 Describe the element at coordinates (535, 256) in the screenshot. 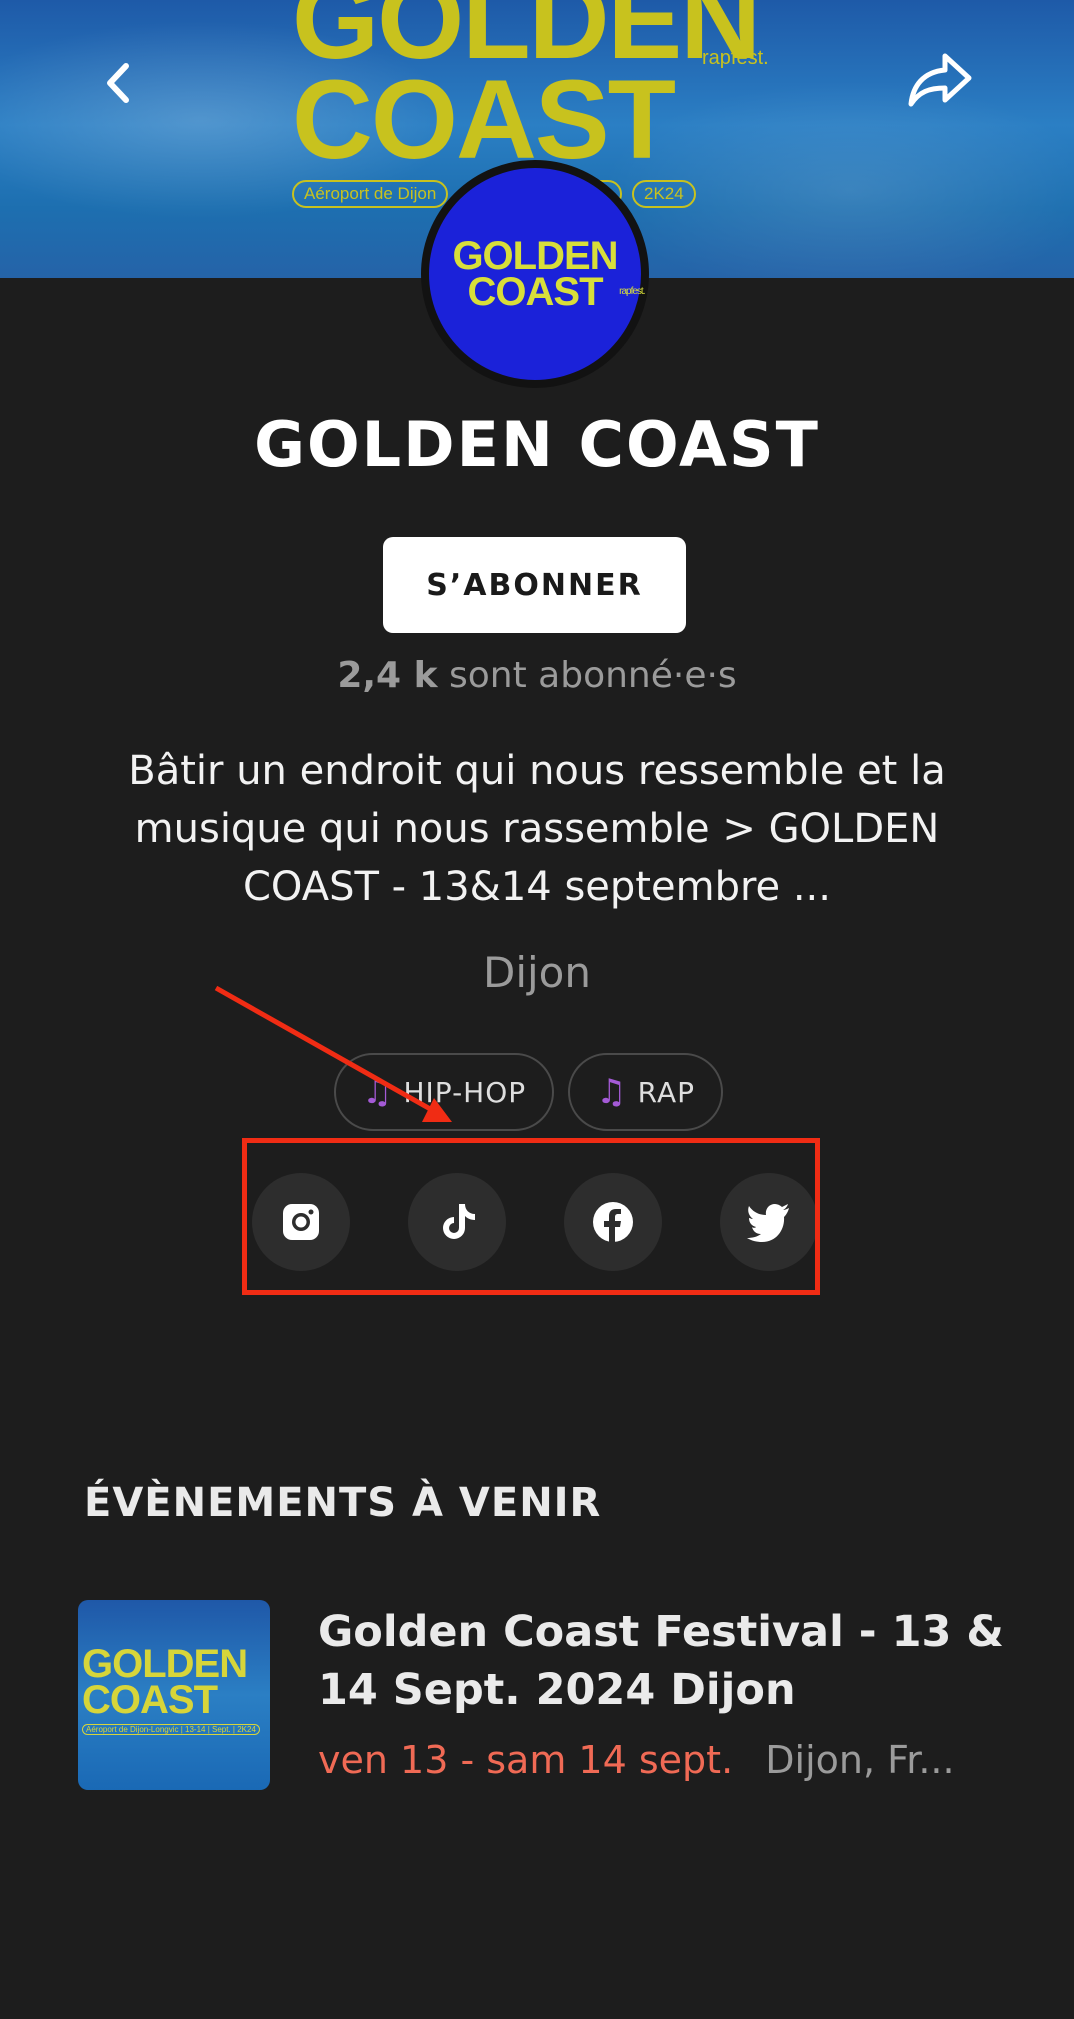

I see `avatar-line1: GOLDEN` at that location.